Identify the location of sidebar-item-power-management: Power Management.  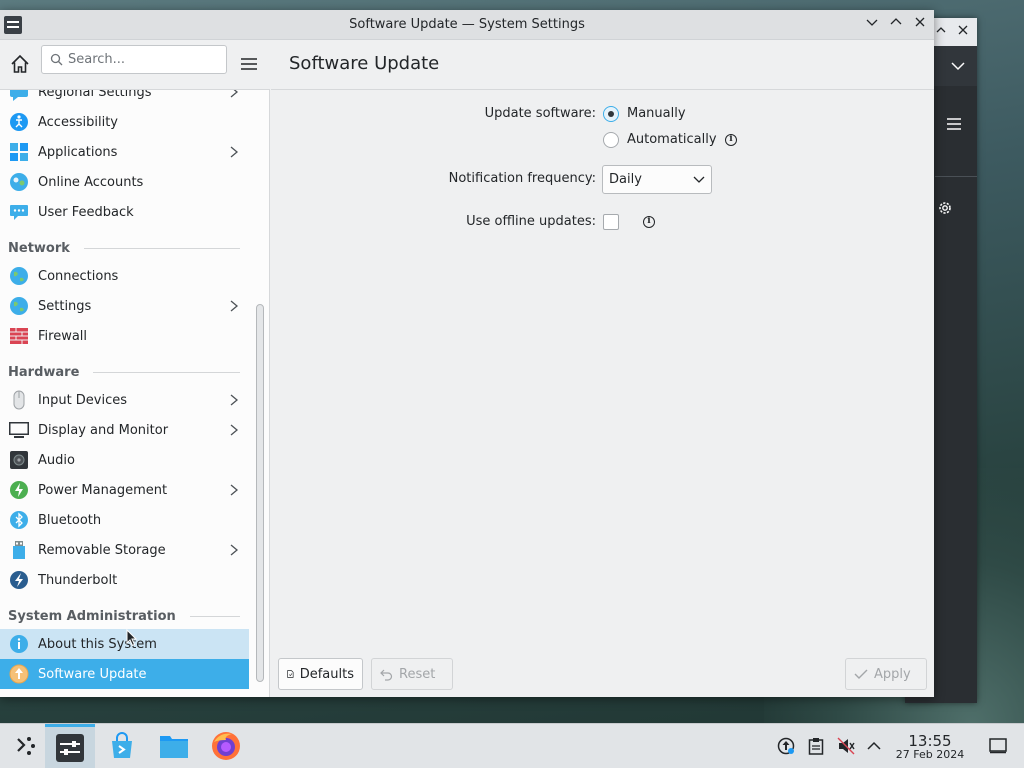
(124, 490).